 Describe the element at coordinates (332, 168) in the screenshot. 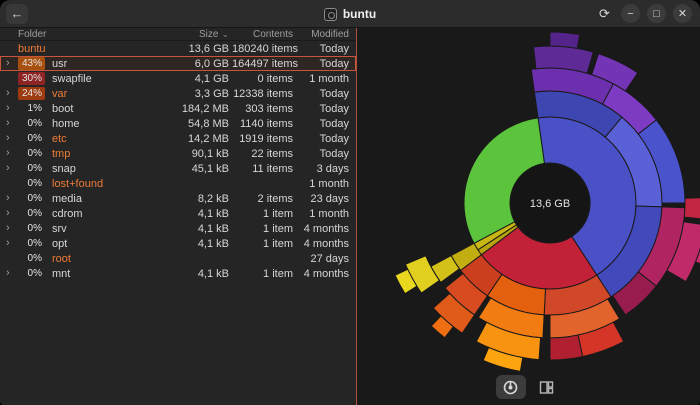

I see `modified-cell: 3 days` at that location.